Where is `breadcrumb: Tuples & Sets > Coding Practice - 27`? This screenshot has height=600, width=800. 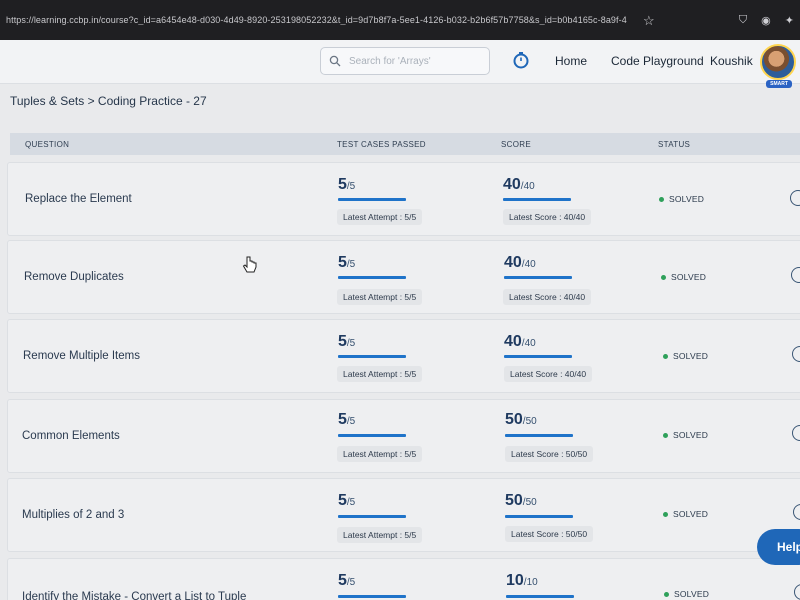
breadcrumb: Tuples & Sets > Coding Practice - 27 is located at coordinates (108, 101).